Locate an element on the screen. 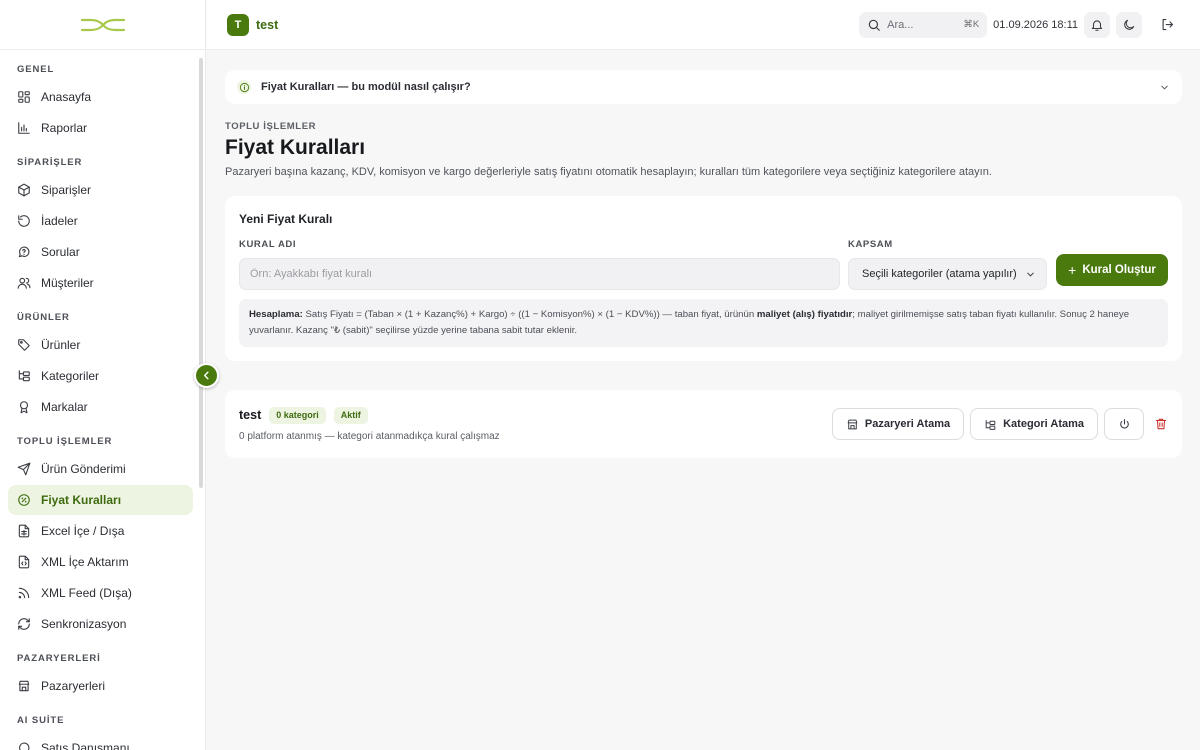  sidebar-item-label: Ürün Gönderimi is located at coordinates (83, 469).